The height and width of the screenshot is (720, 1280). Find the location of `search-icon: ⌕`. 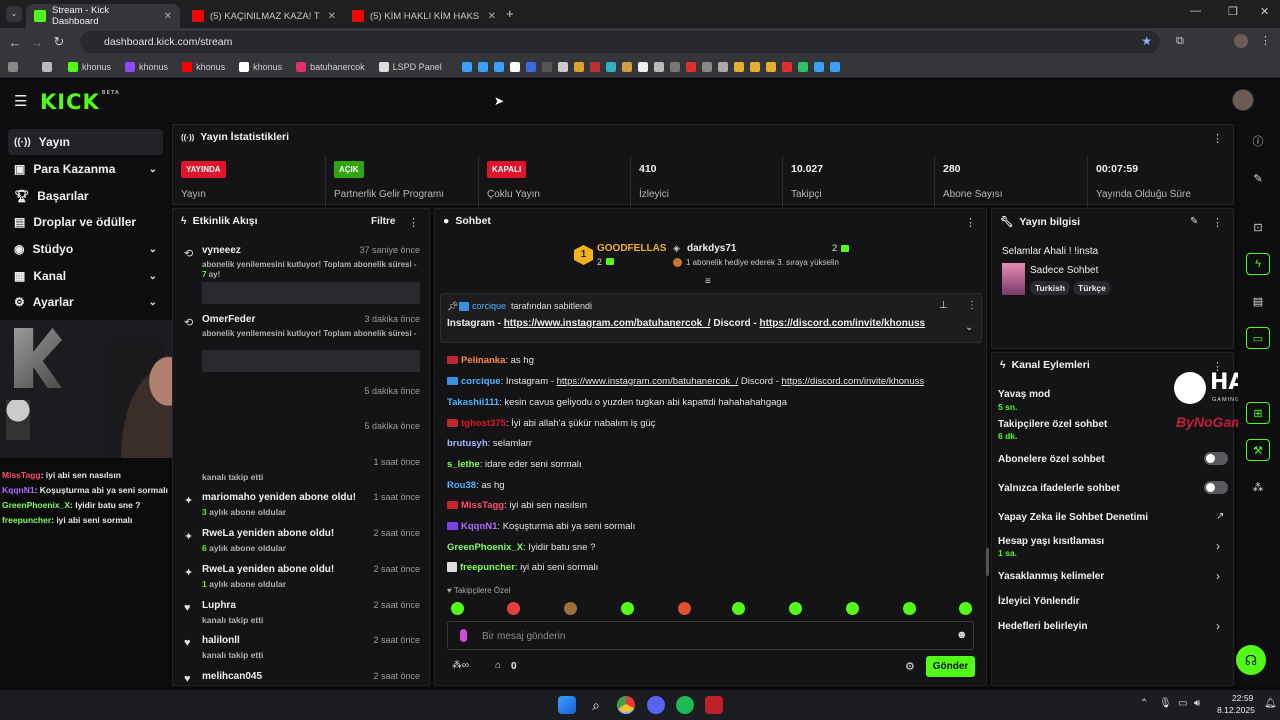

search-icon: ⌕ is located at coordinates (596, 705).